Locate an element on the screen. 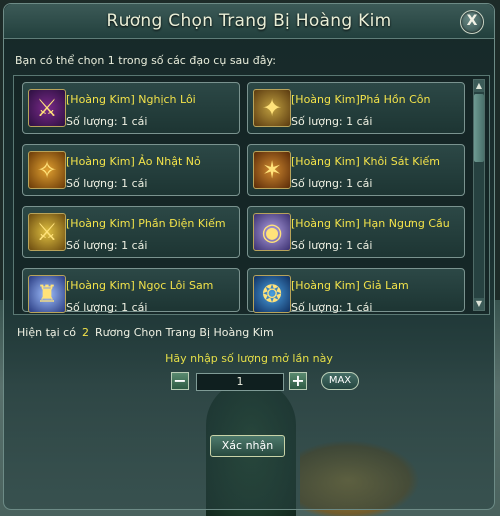 Image resolution: width=500 pixels, height=516 pixels. quantity-input: 1 is located at coordinates (240, 382).